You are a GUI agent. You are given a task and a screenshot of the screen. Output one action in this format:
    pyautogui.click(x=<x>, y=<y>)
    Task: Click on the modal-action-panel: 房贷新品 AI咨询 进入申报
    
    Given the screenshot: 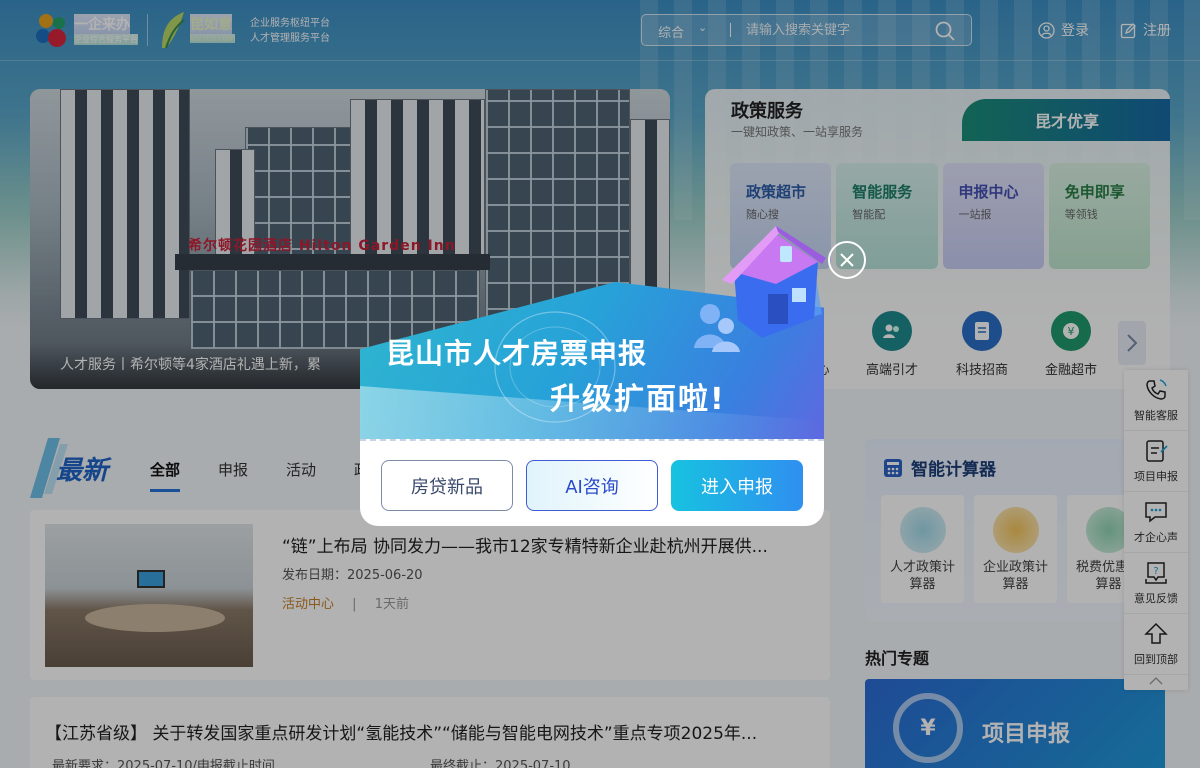 What is the action you would take?
    pyautogui.click(x=592, y=482)
    